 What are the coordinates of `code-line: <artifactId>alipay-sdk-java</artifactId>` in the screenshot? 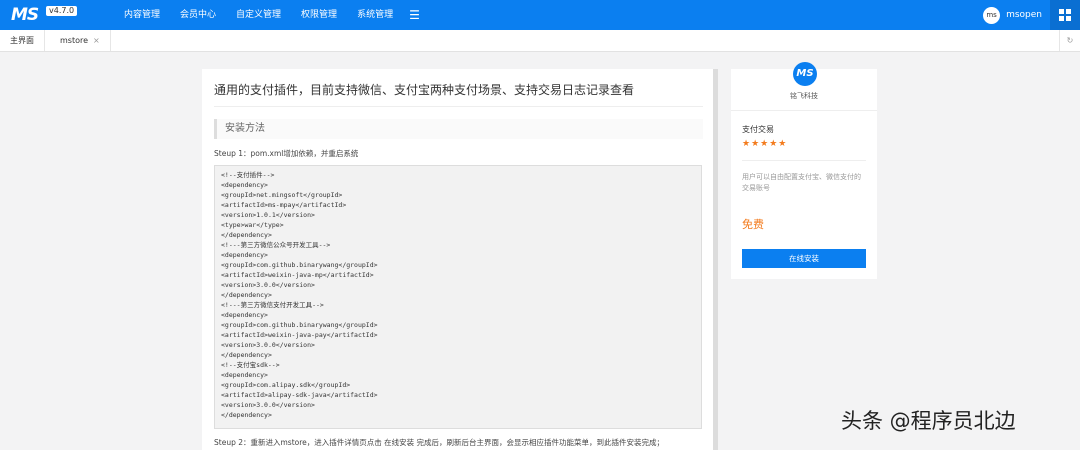 It's located at (299, 395).